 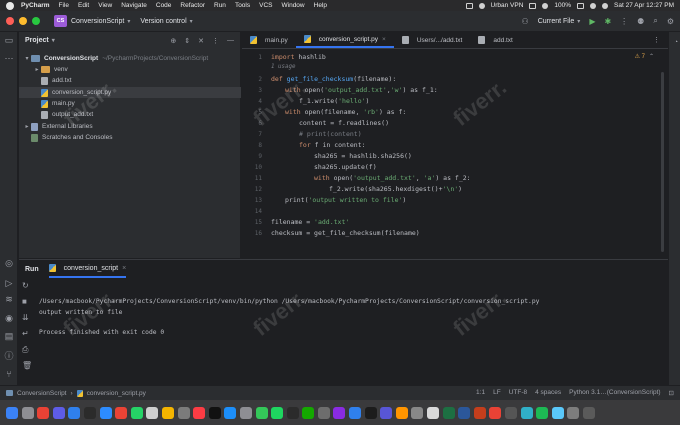 What do you see at coordinates (9, 263) in the screenshot?
I see `python-packages-icon: ◎` at bounding box center [9, 263].